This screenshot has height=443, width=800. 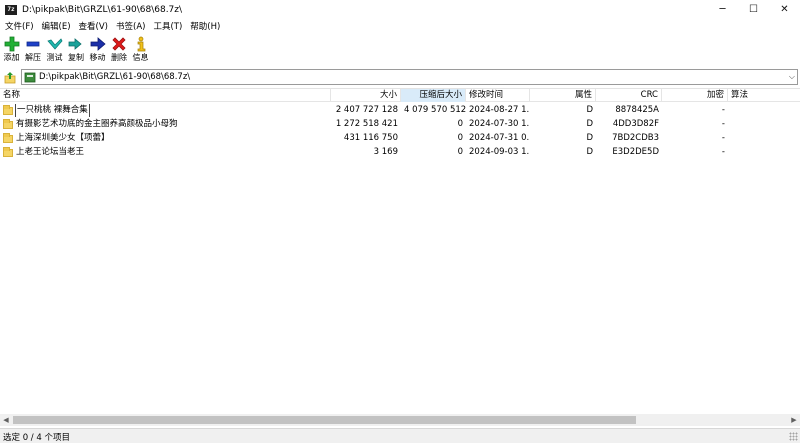 What do you see at coordinates (33, 57) in the screenshot?
I see `extract-label: 解压` at bounding box center [33, 57].